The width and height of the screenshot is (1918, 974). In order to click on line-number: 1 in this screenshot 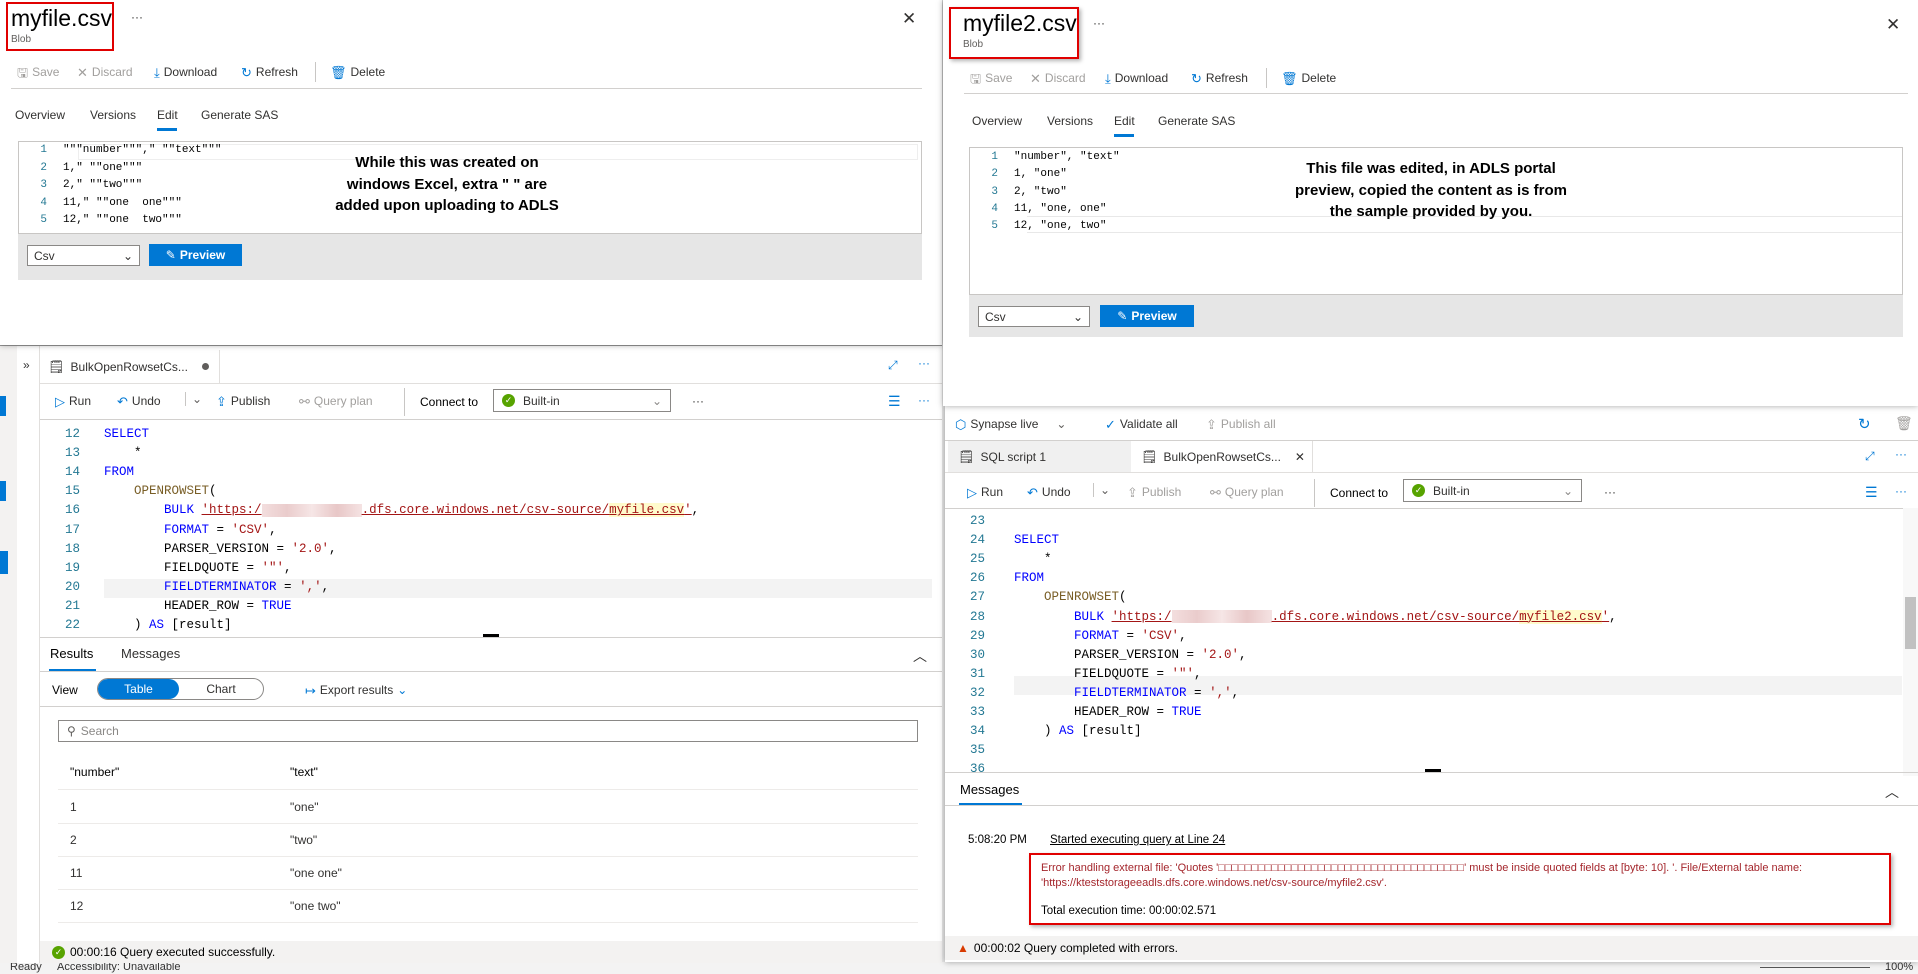, I will do `click(994, 157)`.